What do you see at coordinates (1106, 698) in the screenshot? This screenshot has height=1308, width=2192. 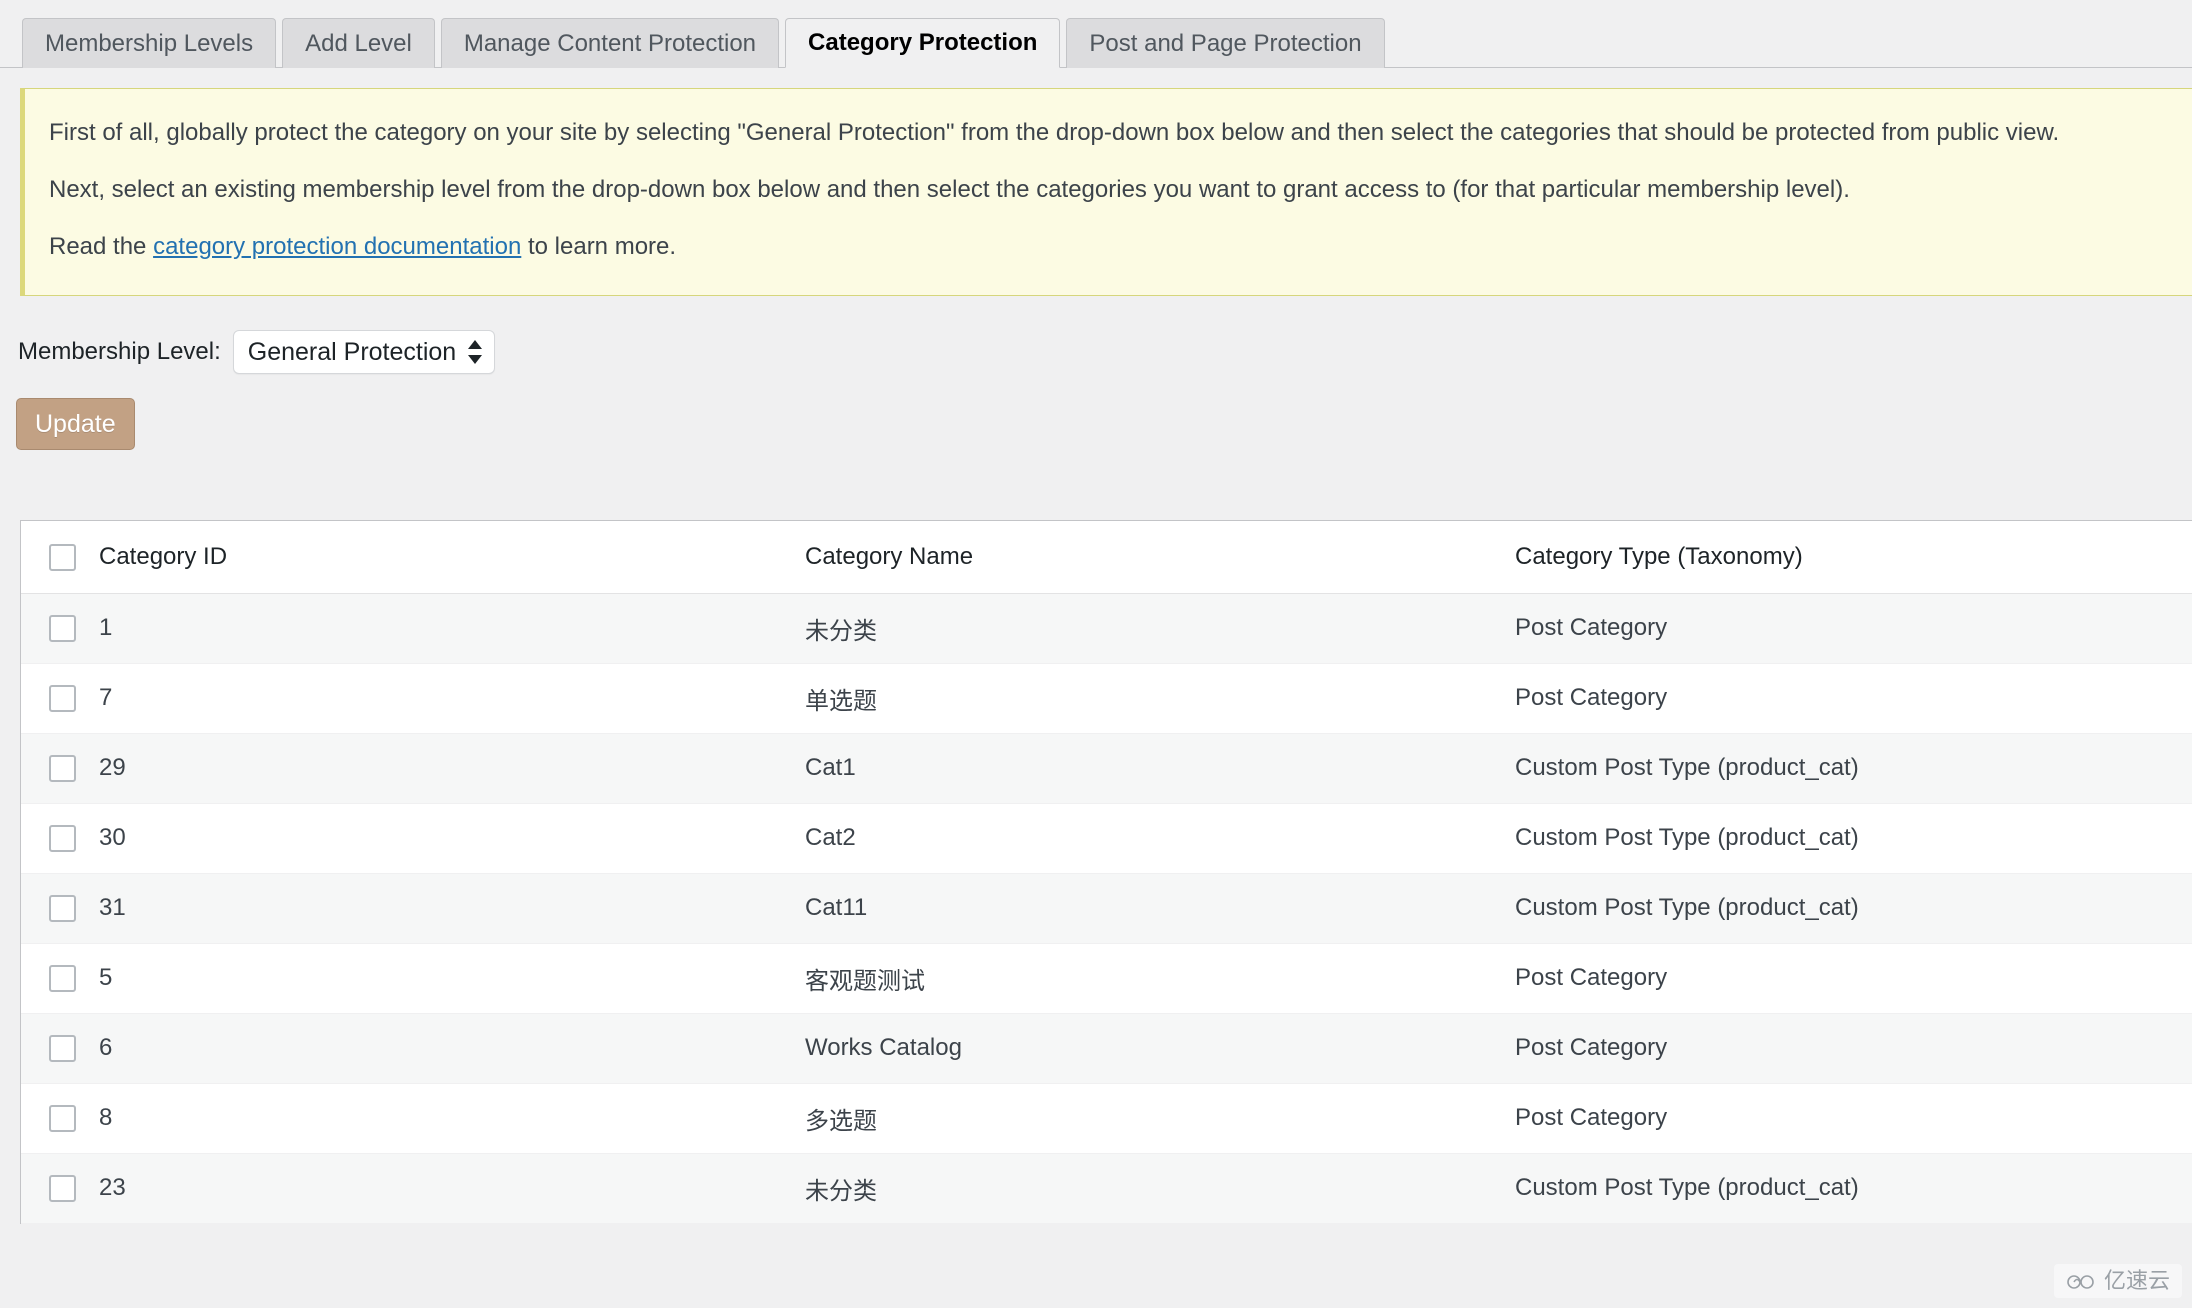 I see `table-row: 7 单选题 Post Category` at bounding box center [1106, 698].